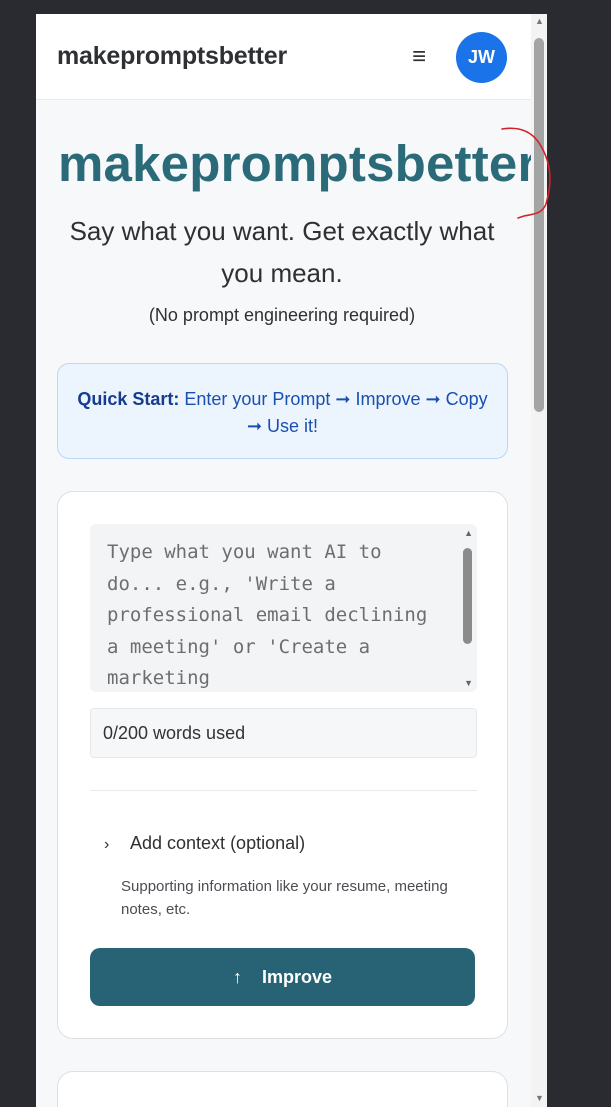  Describe the element at coordinates (467, 596) in the screenshot. I see `textarea-scrollbar-thumb` at that location.